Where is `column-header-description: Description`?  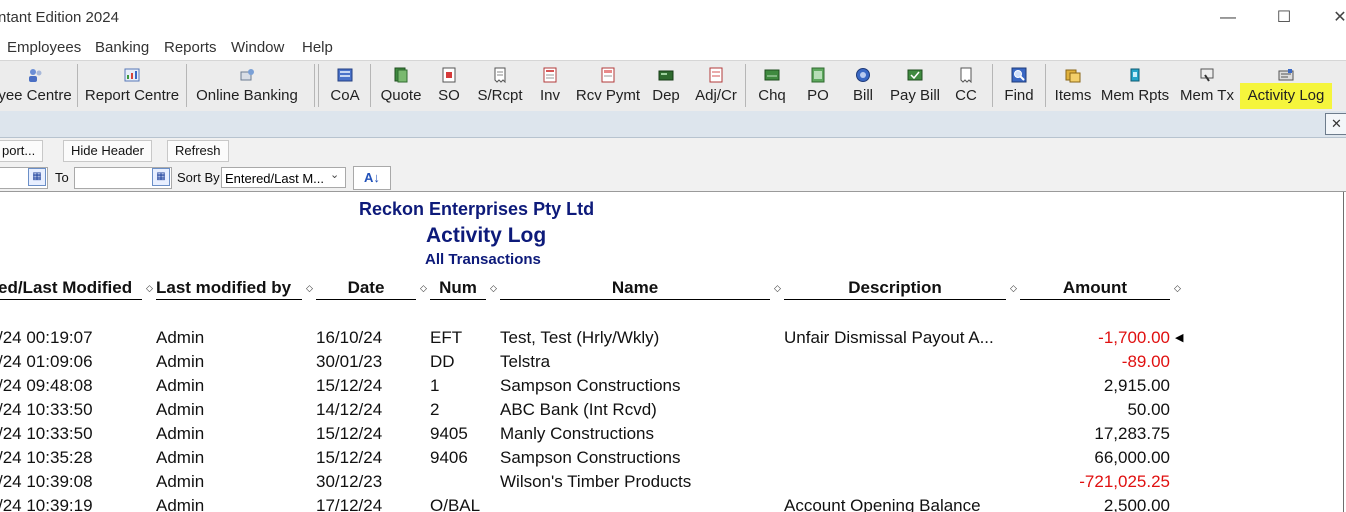
column-header-description: Description is located at coordinates (895, 289).